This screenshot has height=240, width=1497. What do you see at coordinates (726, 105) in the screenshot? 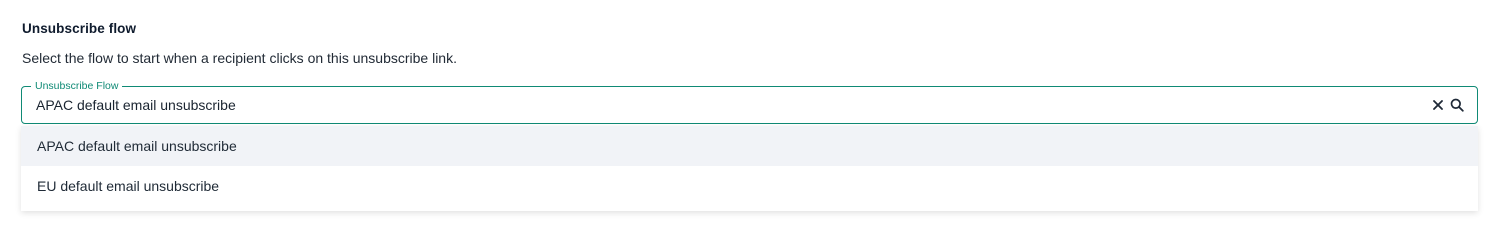
I see `unsubscribe-flow-input` at bounding box center [726, 105].